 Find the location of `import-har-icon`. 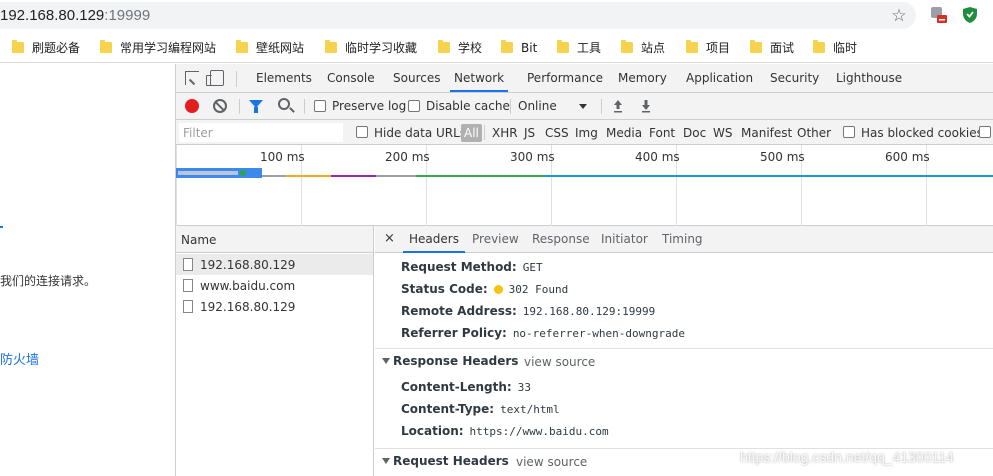

import-har-icon is located at coordinates (618, 106).